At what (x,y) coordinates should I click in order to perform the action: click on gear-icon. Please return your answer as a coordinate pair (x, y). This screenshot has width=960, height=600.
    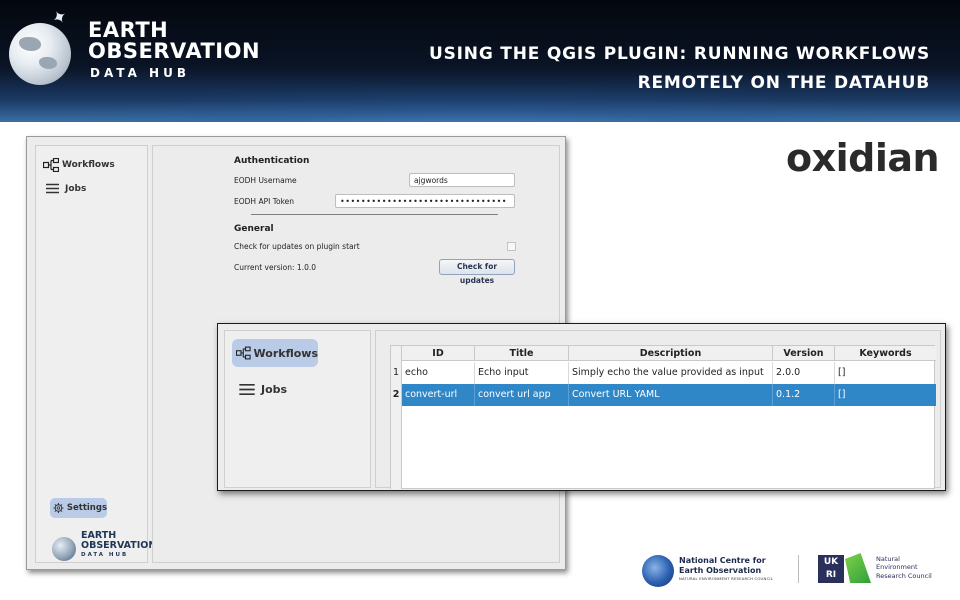
    Looking at the image, I should click on (58, 508).